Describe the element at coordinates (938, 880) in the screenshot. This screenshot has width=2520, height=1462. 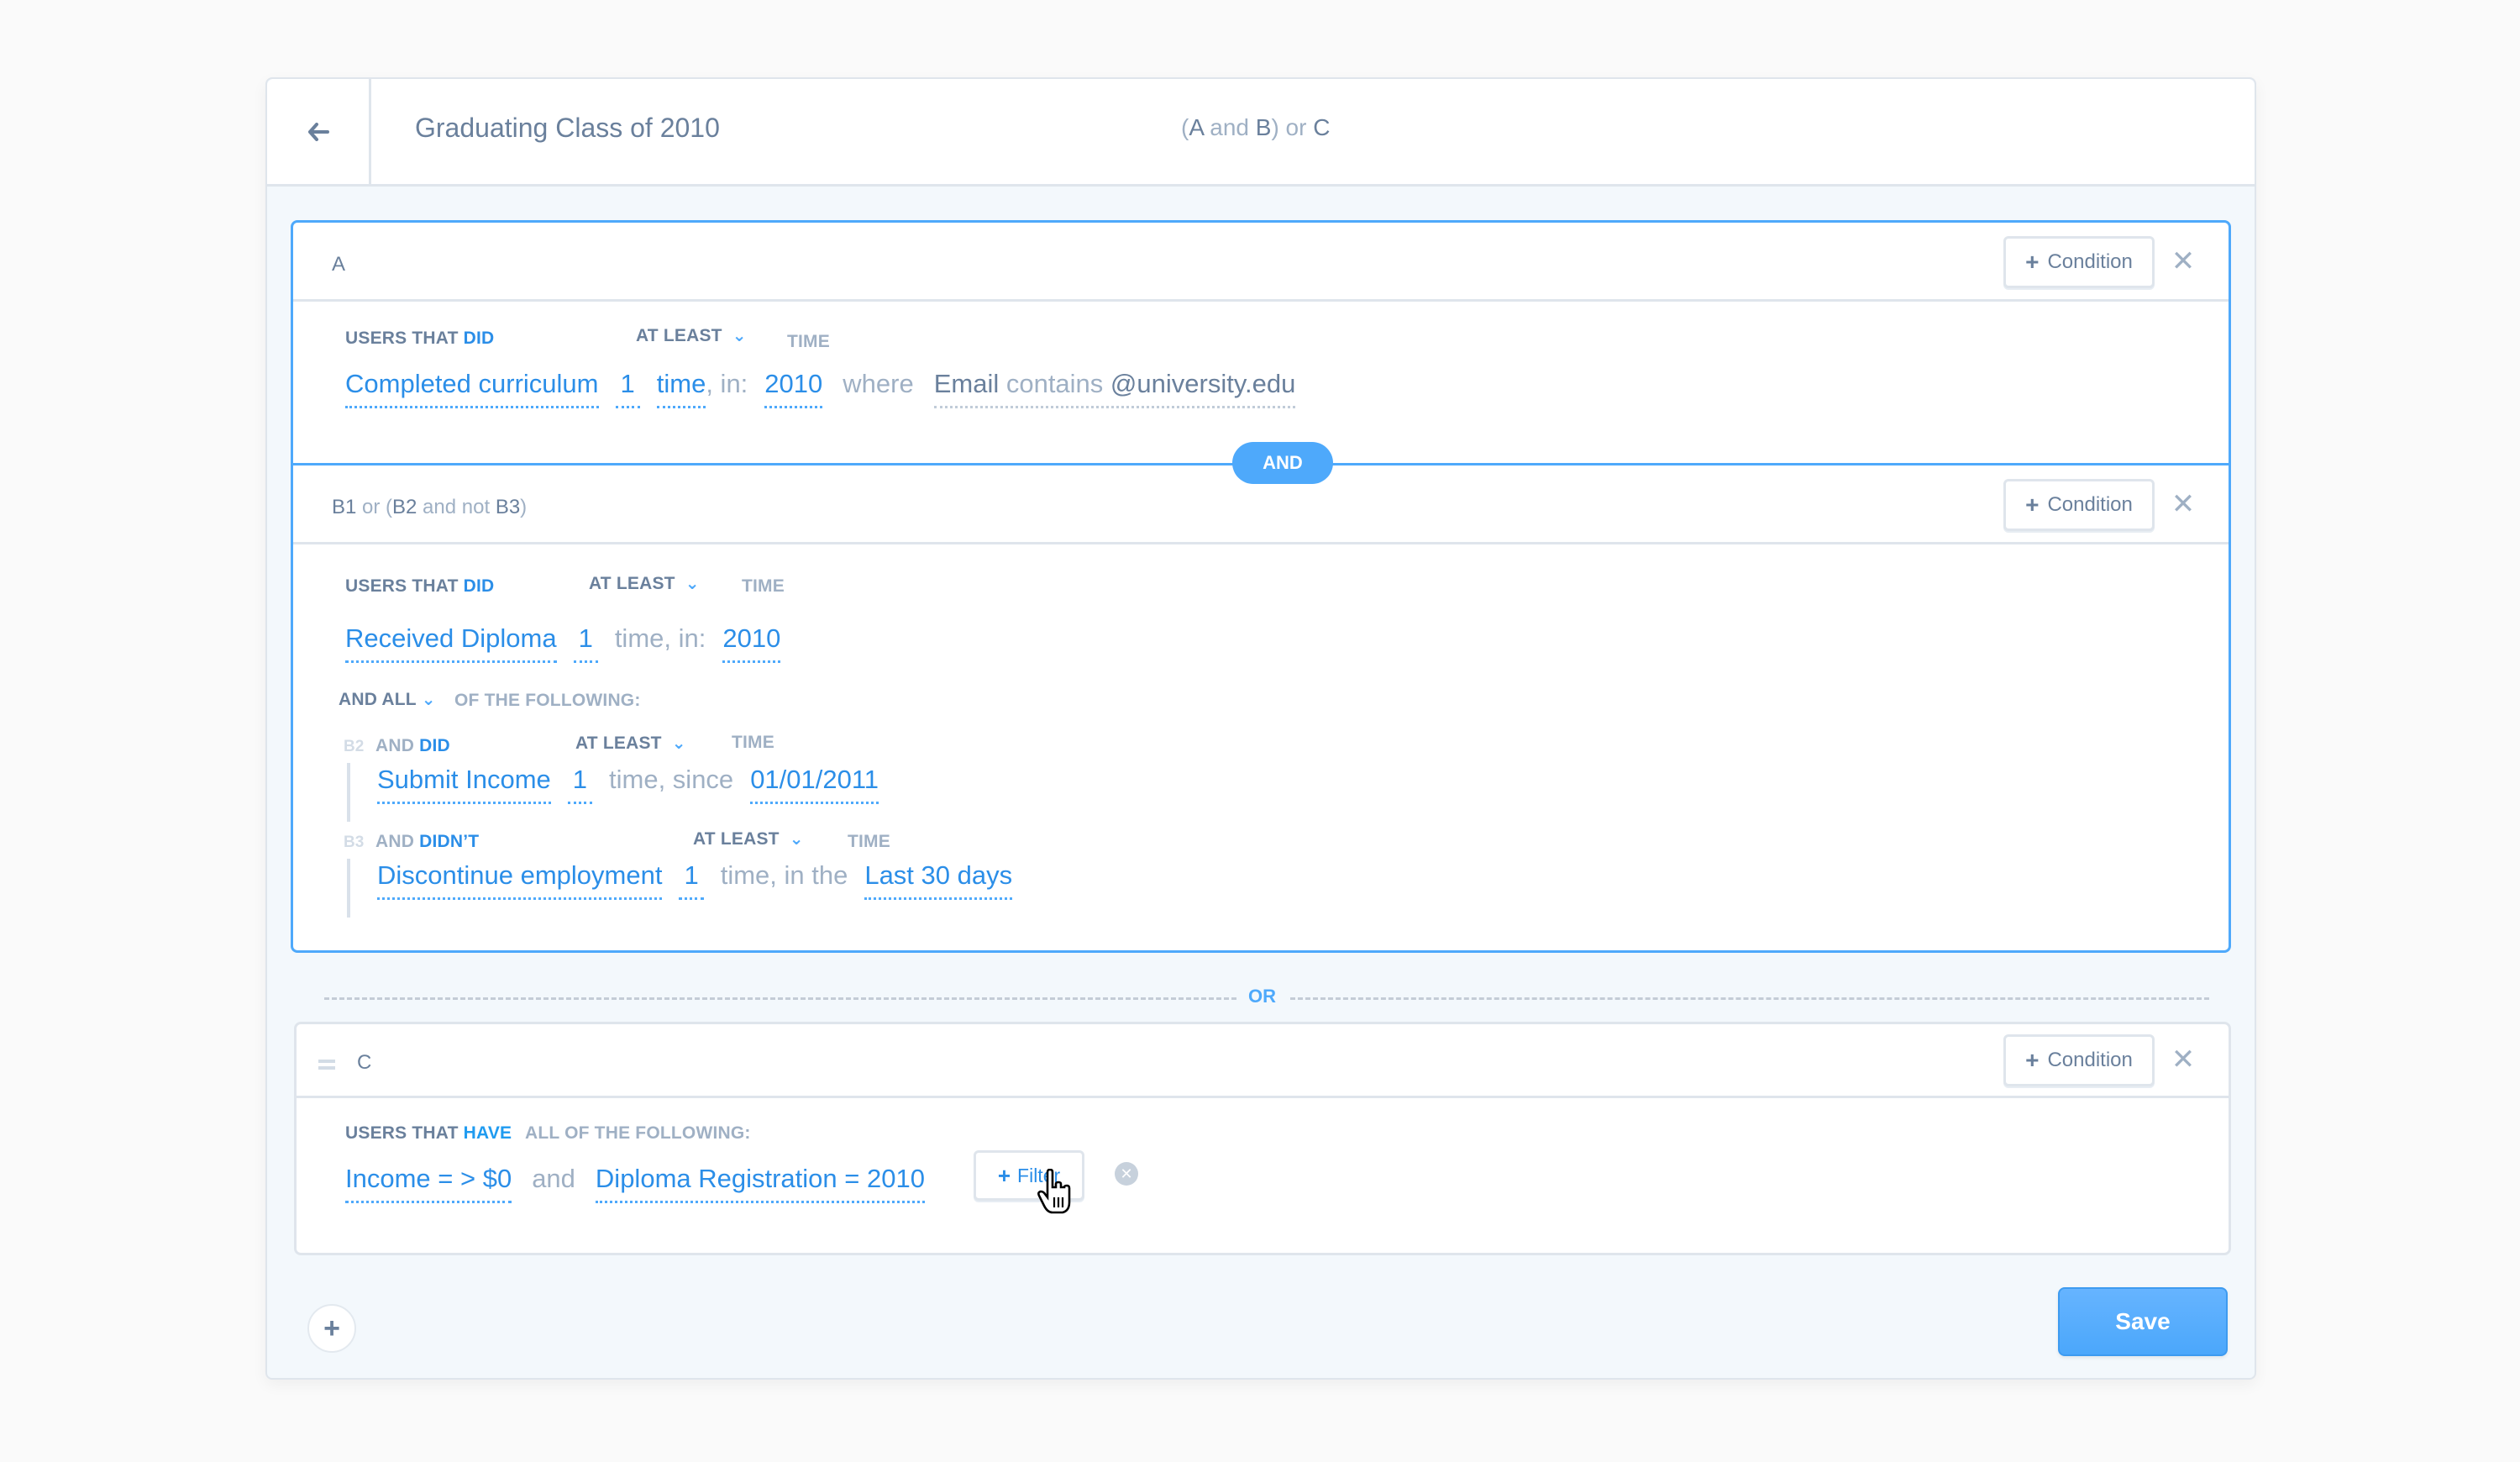
I see `period-selector: Last 30 days` at that location.